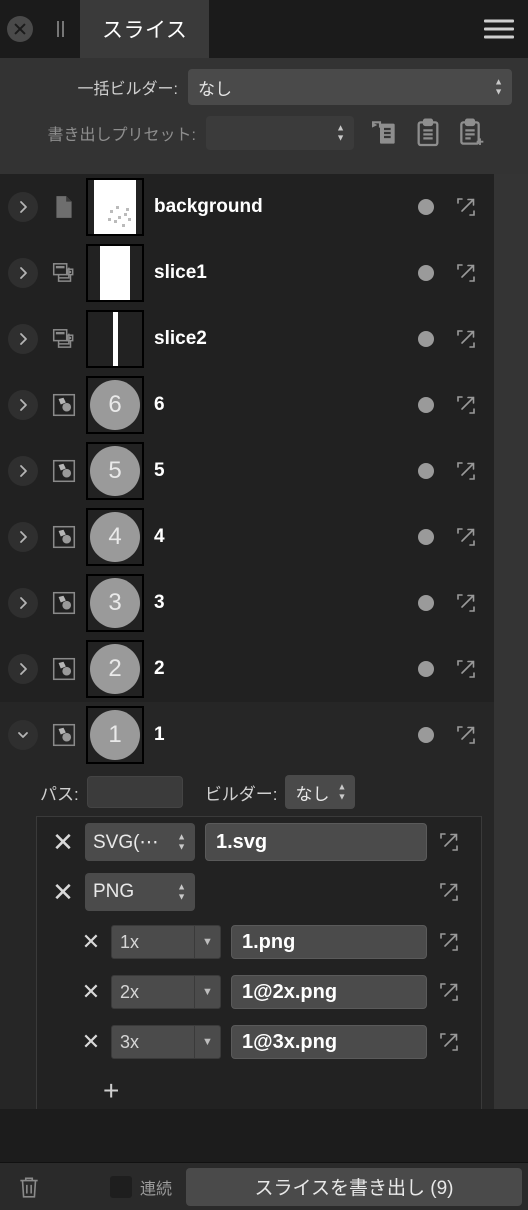 The width and height of the screenshot is (528, 1210). I want to click on continuous-checkbox, so click(121, 1186).